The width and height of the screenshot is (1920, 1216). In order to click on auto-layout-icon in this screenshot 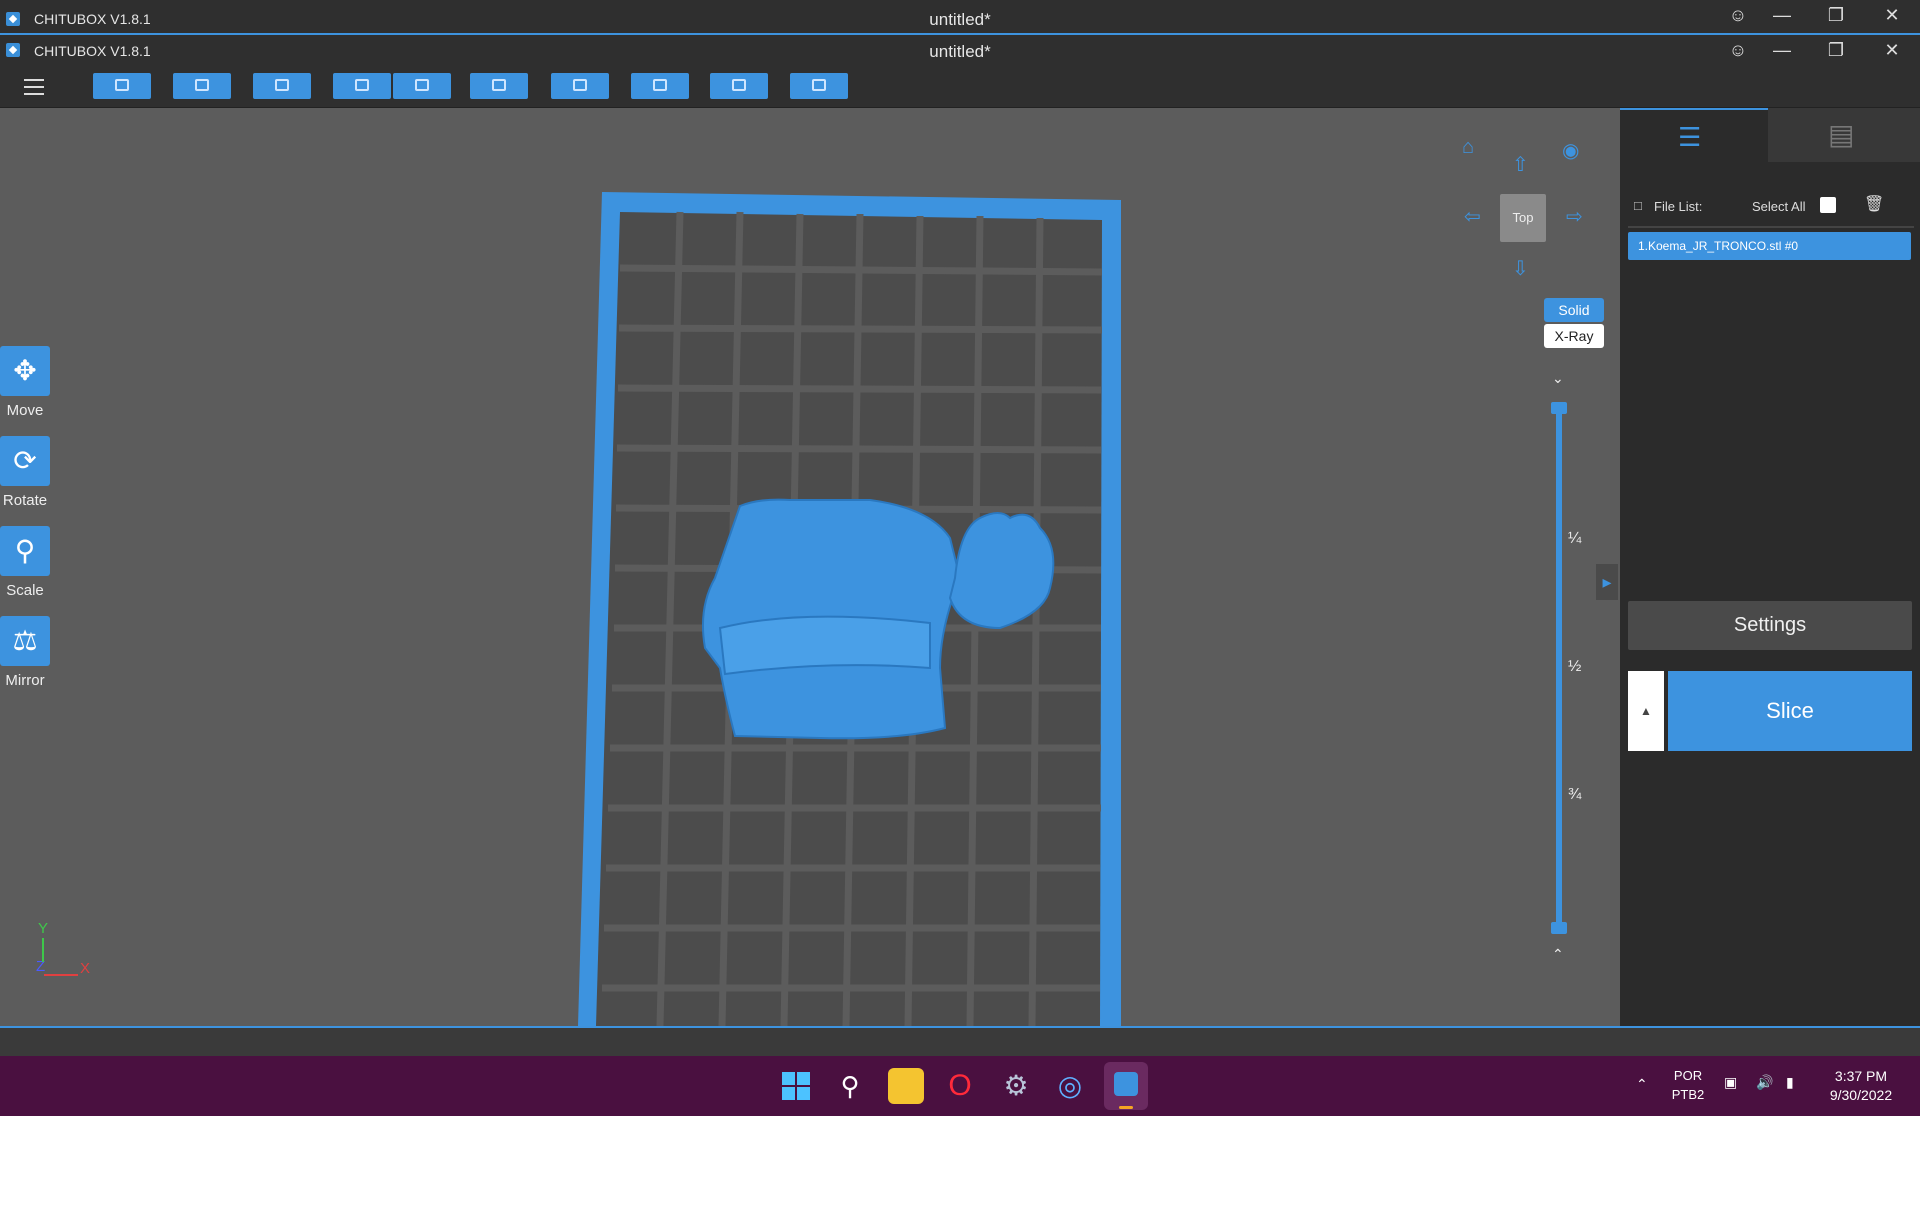, I will do `click(282, 85)`.